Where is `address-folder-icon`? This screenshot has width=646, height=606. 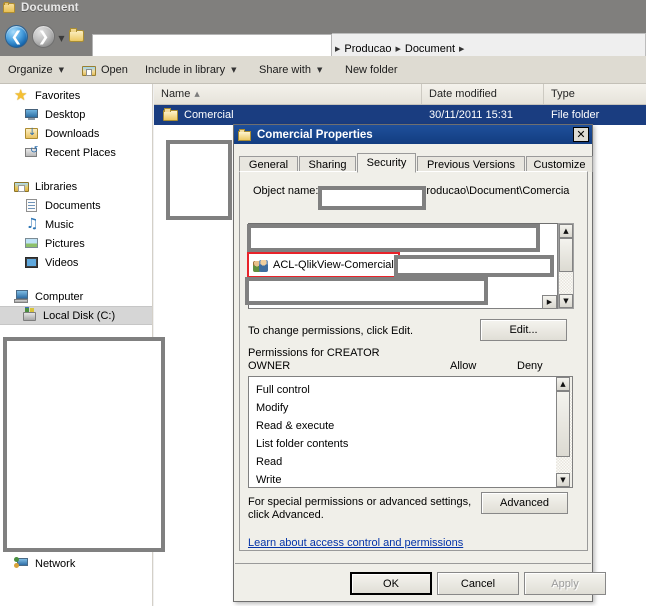
address-folder-icon is located at coordinates (77, 35).